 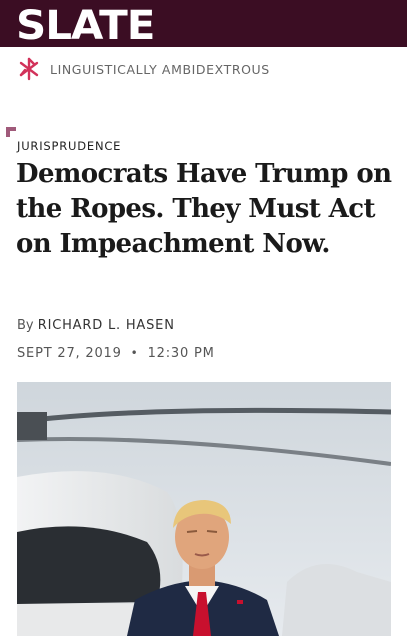 What do you see at coordinates (160, 69) in the screenshot?
I see `tagline: LINGUISTICALLY AMBIDEXTROUS` at bounding box center [160, 69].